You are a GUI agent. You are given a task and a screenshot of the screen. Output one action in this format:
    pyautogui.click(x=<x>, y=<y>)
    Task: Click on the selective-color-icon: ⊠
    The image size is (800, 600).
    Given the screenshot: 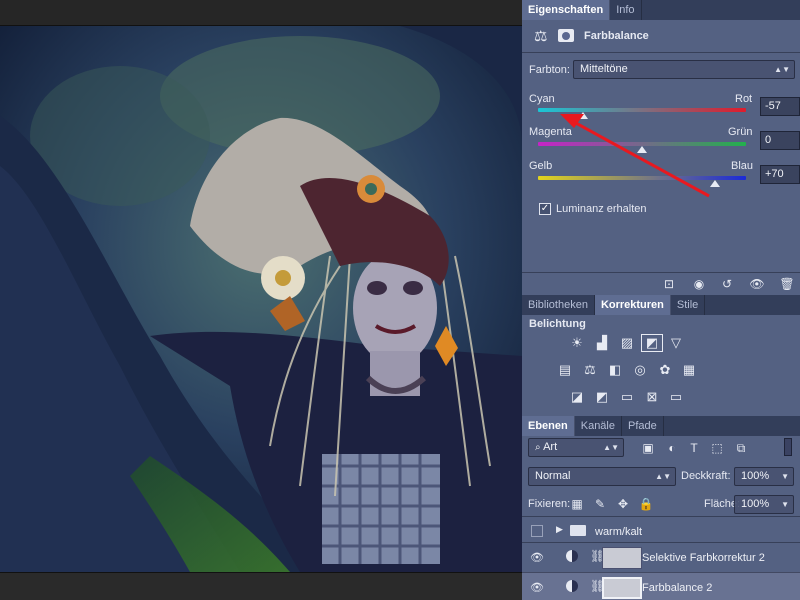 What is the action you would take?
    pyautogui.click(x=652, y=397)
    